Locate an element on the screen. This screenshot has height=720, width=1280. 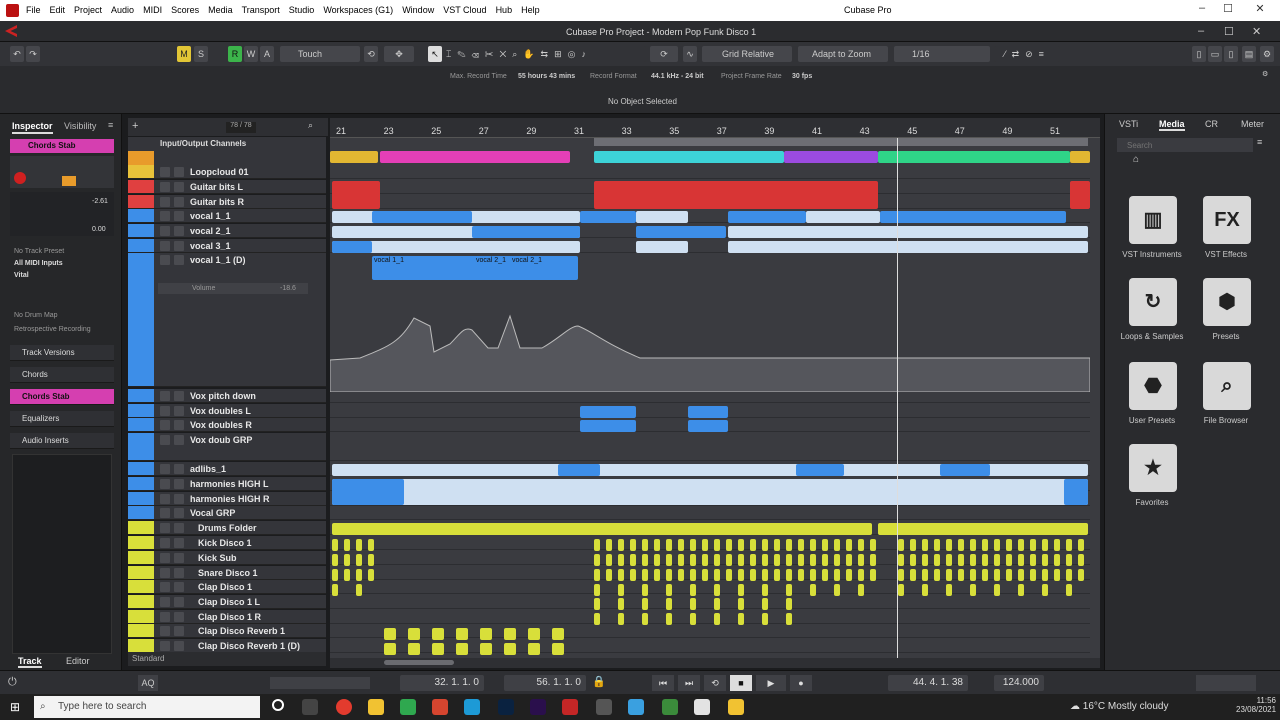
menu-help: Help is located at coordinates (530, 10).